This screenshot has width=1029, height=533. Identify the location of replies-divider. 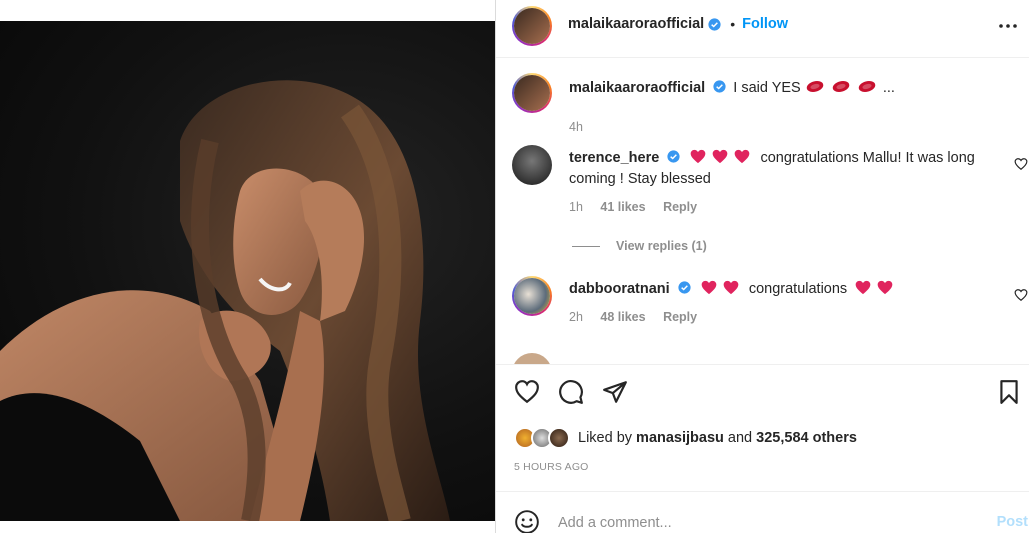
(586, 246).